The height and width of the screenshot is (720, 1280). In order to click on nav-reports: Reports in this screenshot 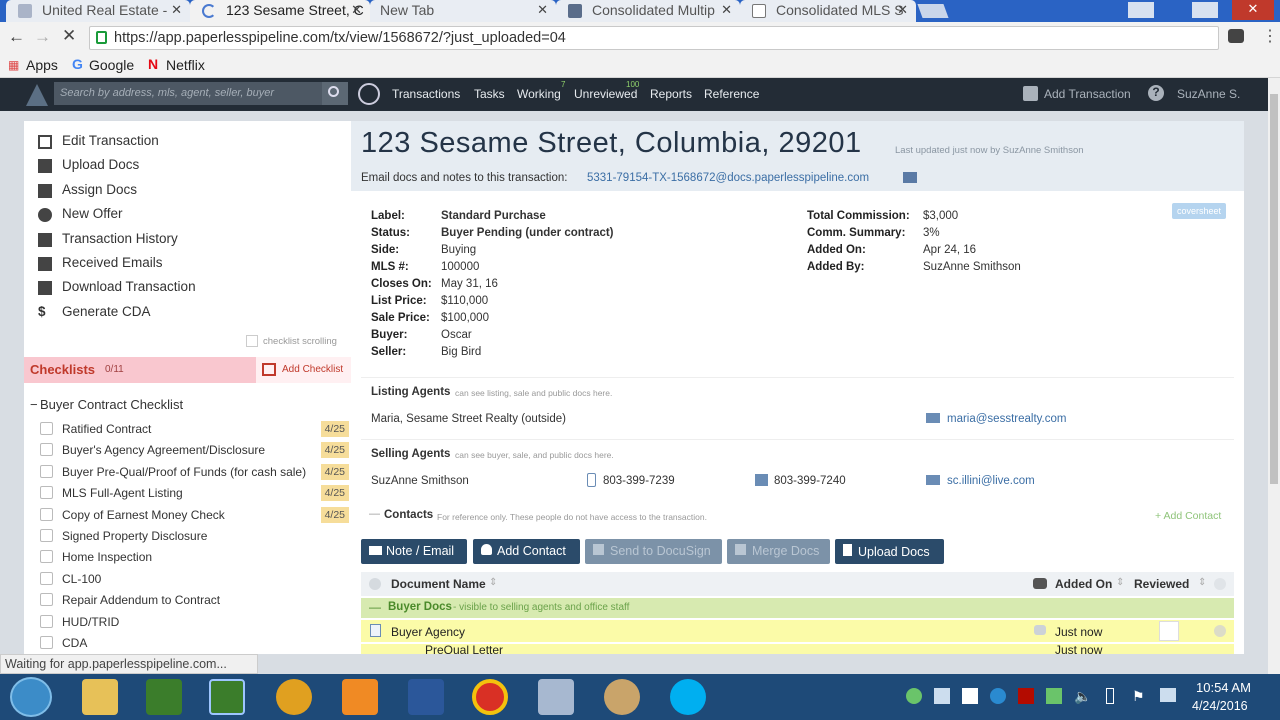, I will do `click(671, 94)`.